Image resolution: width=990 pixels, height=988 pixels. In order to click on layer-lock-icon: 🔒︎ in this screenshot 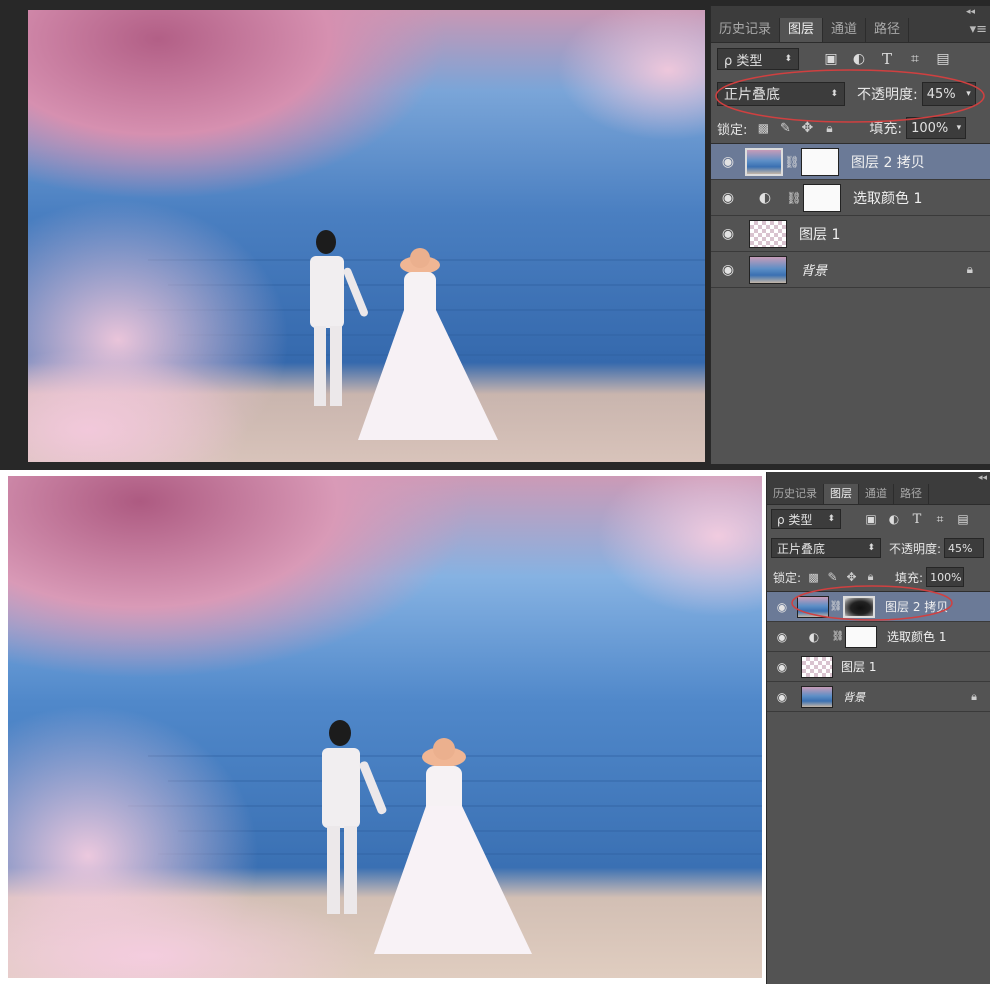, I will do `click(974, 696)`.